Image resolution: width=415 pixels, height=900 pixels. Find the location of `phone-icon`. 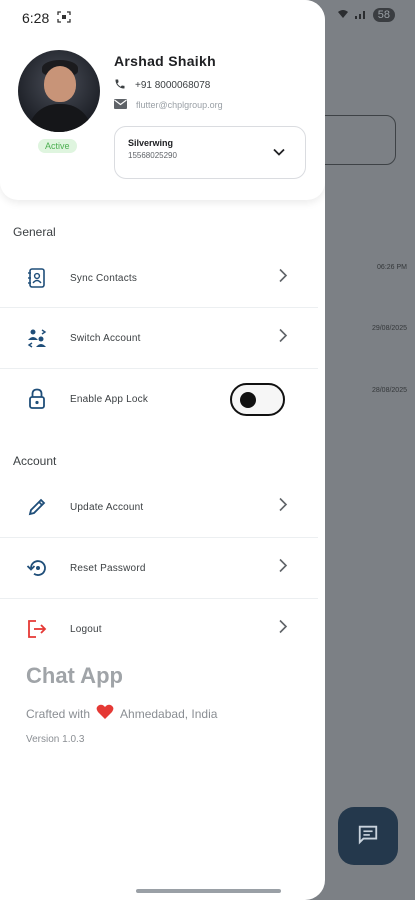

phone-icon is located at coordinates (120, 85).